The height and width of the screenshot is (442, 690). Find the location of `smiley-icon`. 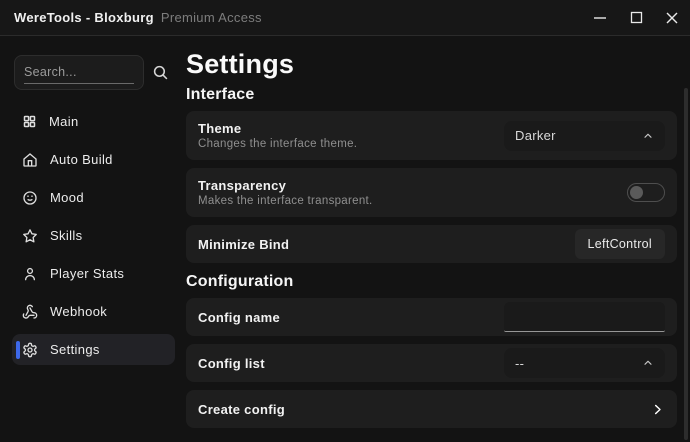

smiley-icon is located at coordinates (30, 198).